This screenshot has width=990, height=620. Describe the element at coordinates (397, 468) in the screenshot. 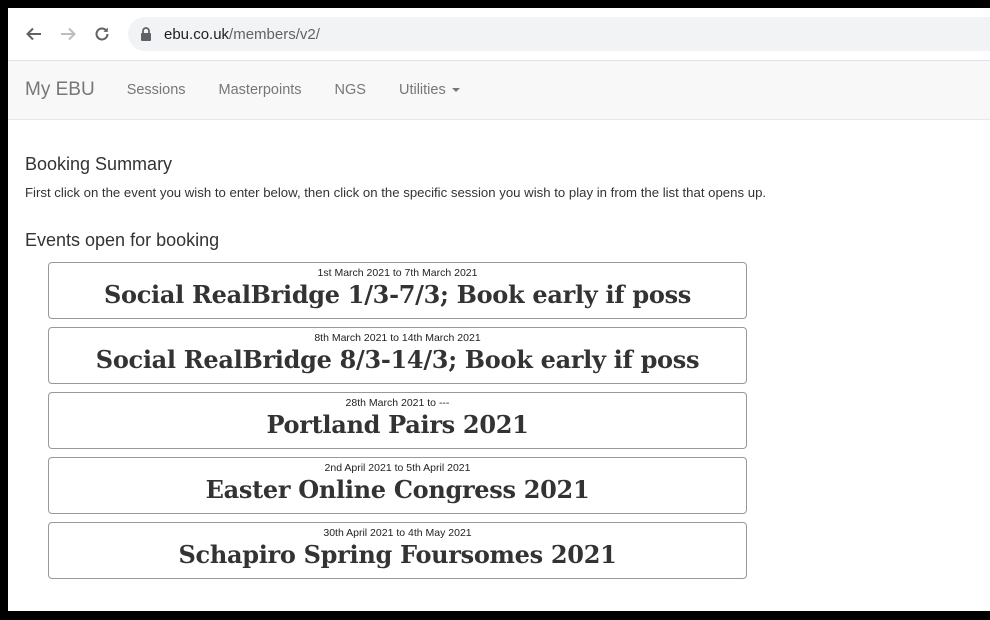

I see `event-dates: 2nd April 2021 to 5th April 2021` at that location.